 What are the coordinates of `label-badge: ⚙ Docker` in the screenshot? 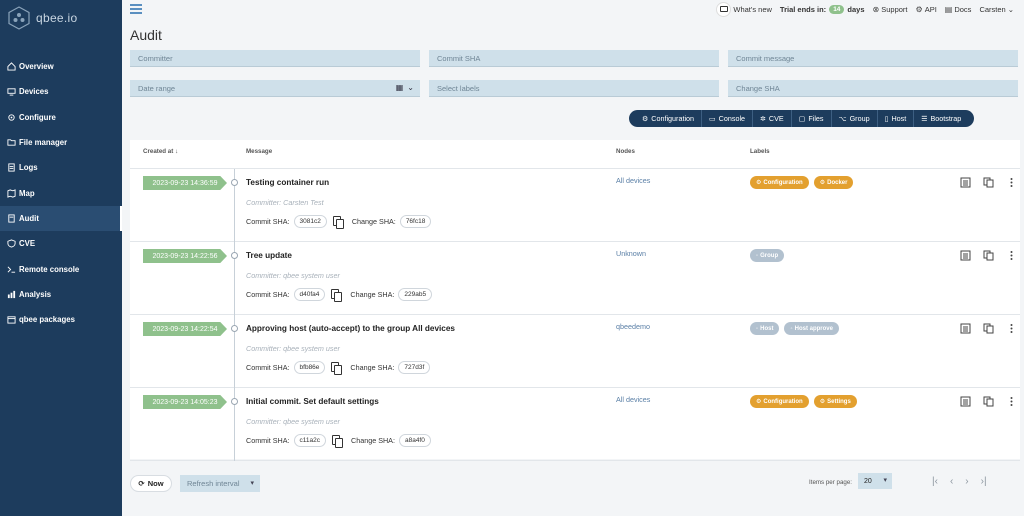 It's located at (833, 182).